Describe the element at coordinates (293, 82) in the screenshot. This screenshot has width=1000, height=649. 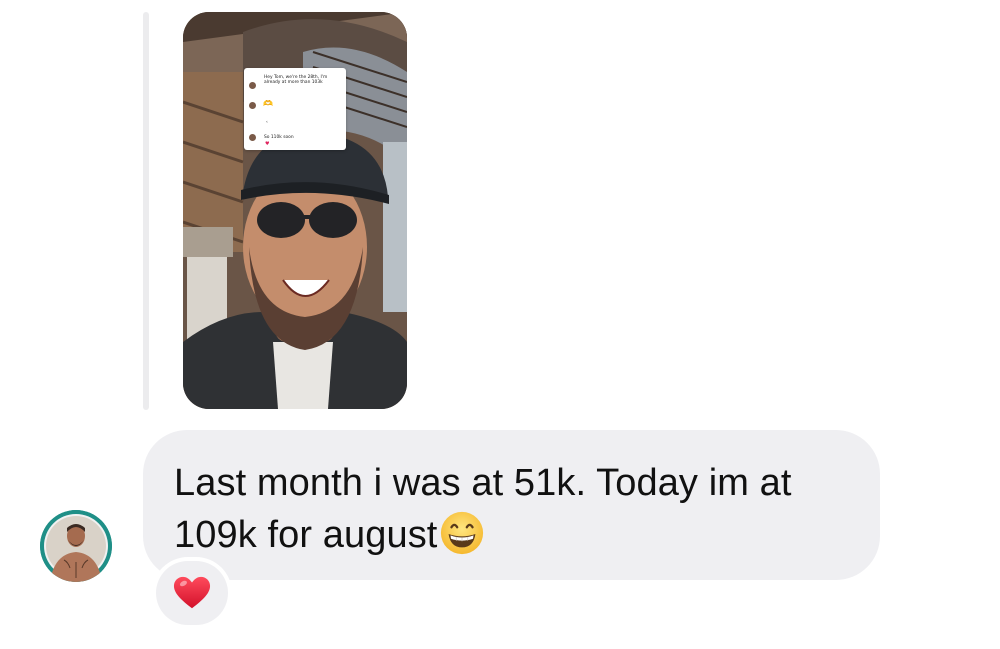
I see `card-text-line-2: already at more than 103k` at that location.